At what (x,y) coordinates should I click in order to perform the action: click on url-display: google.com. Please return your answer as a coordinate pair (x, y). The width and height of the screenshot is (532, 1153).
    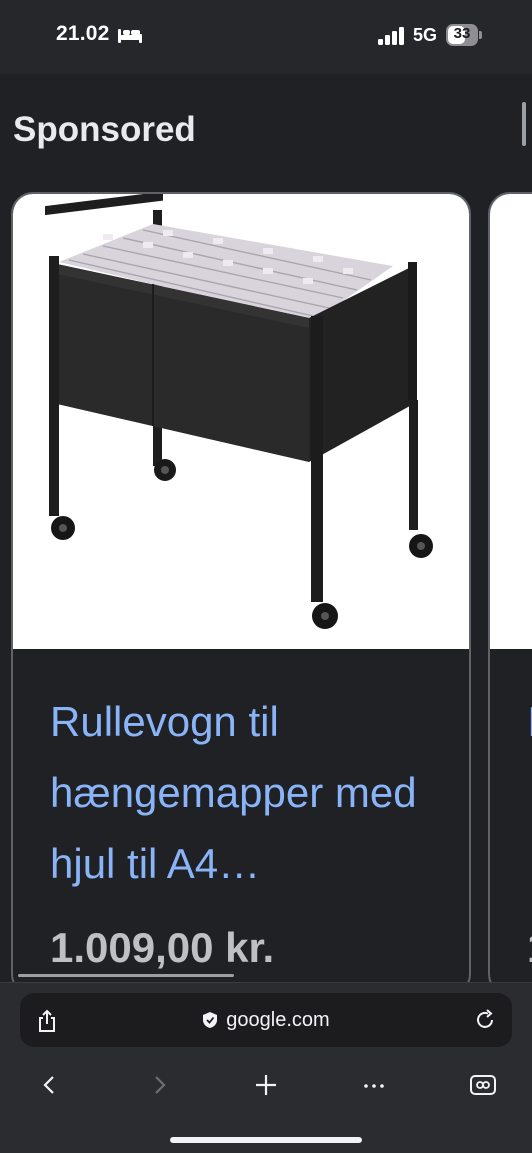
    Looking at the image, I should click on (266, 1020).